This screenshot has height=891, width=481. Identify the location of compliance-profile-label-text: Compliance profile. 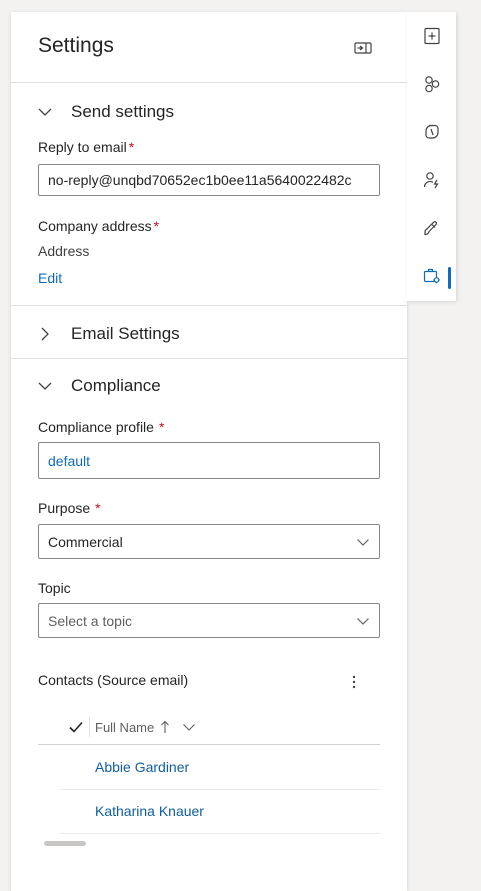
(96, 427).